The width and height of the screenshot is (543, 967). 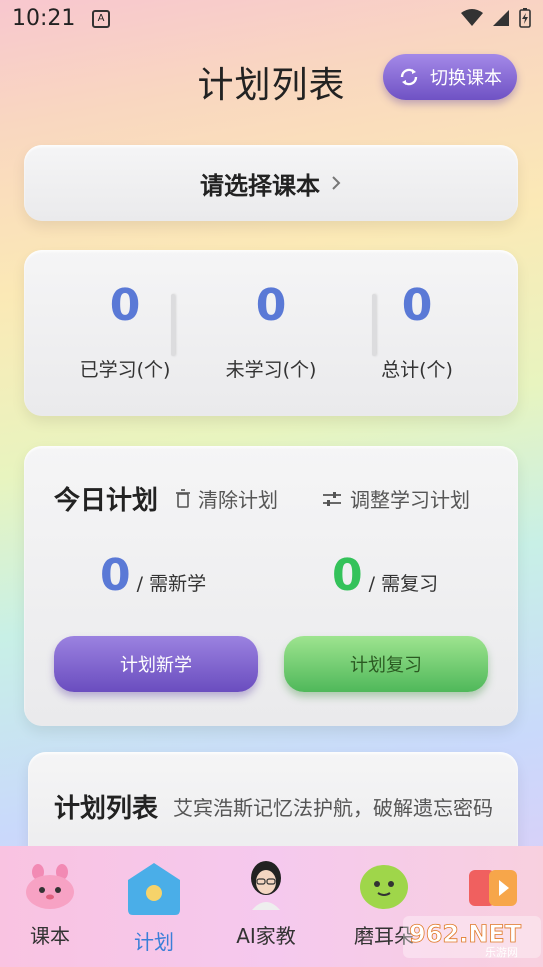 What do you see at coordinates (409, 77) in the screenshot?
I see `refresh-icon` at bounding box center [409, 77].